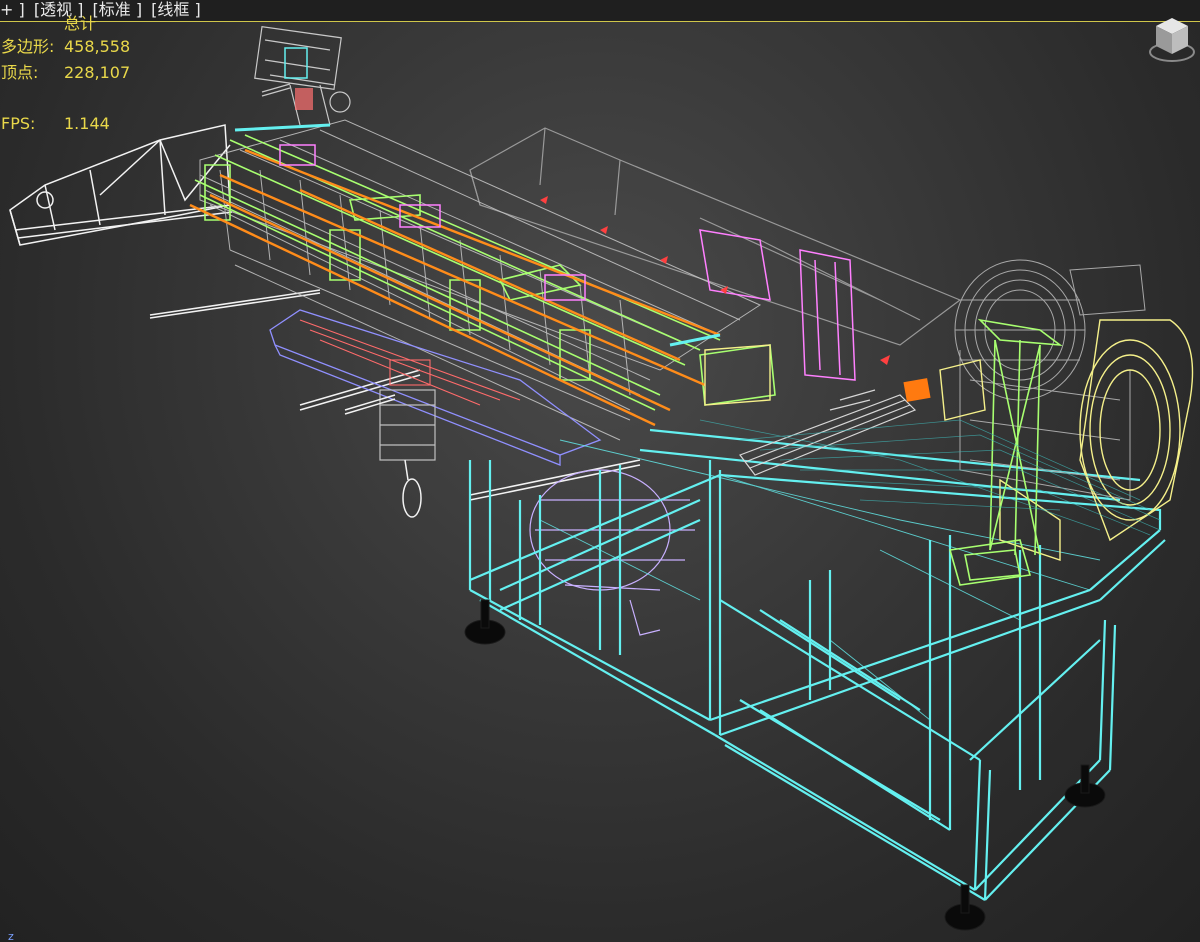  Describe the element at coordinates (917, 390) in the screenshot. I see `orange-sensor` at that location.